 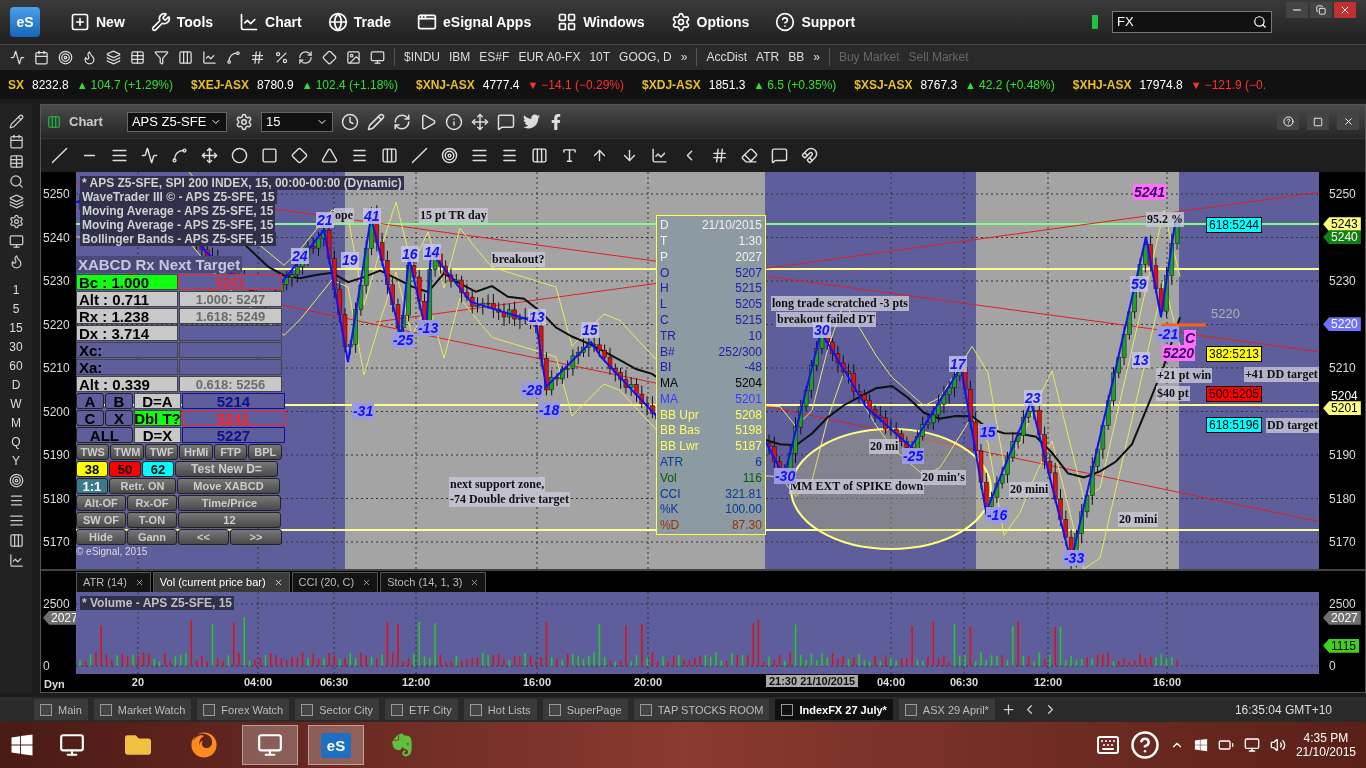 I want to click on minimize-button, so click(x=1297, y=10).